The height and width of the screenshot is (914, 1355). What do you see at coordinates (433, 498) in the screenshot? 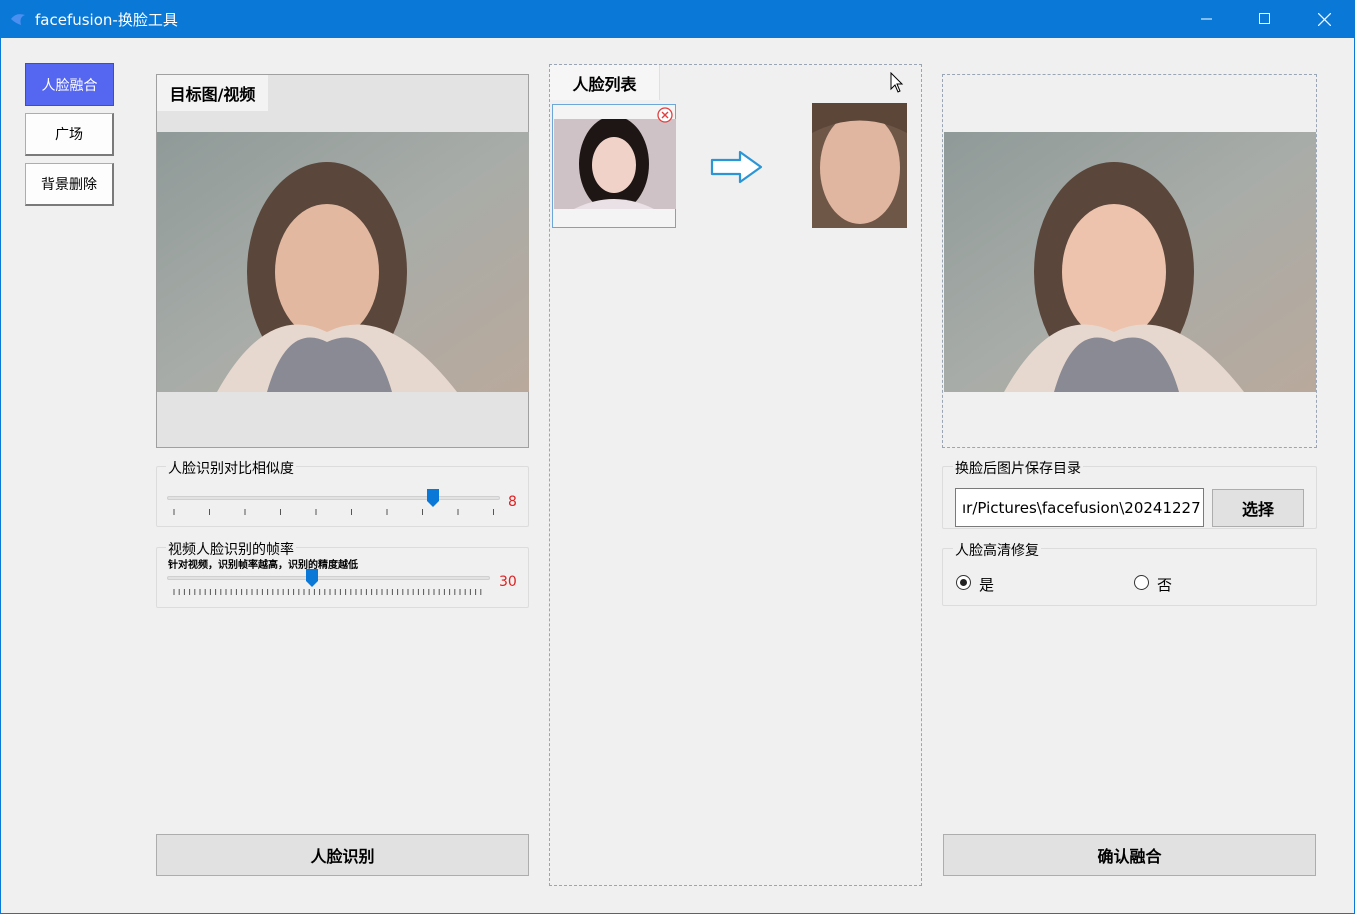
I see `similarity-slider-thumb` at bounding box center [433, 498].